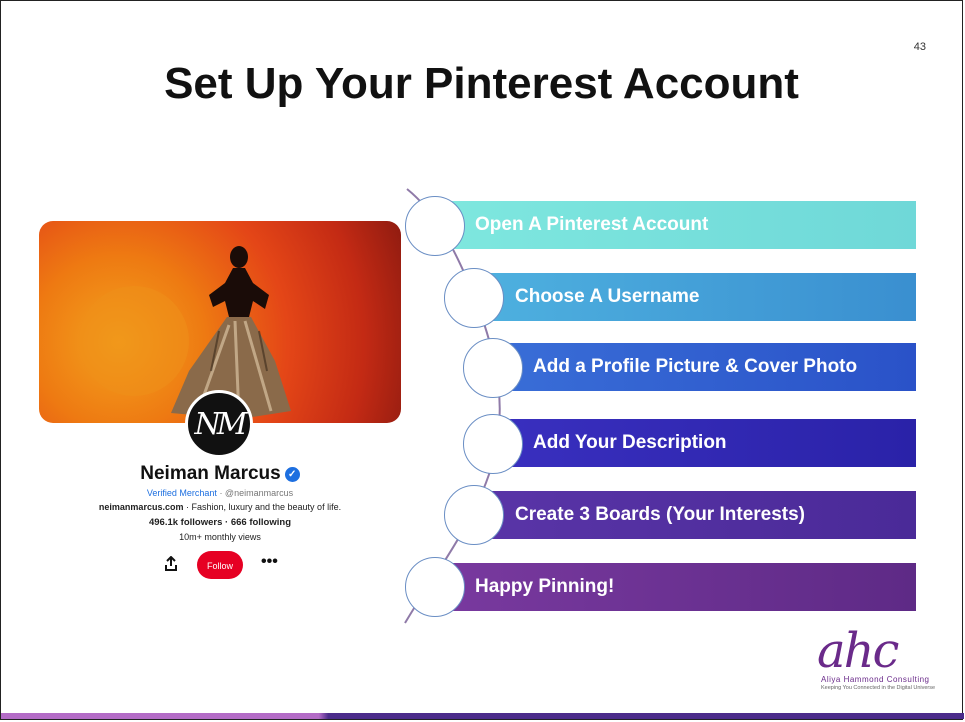 This screenshot has width=965, height=722. Describe the element at coordinates (219, 424) in the screenshot. I see `profile-avatar: NM` at that location.